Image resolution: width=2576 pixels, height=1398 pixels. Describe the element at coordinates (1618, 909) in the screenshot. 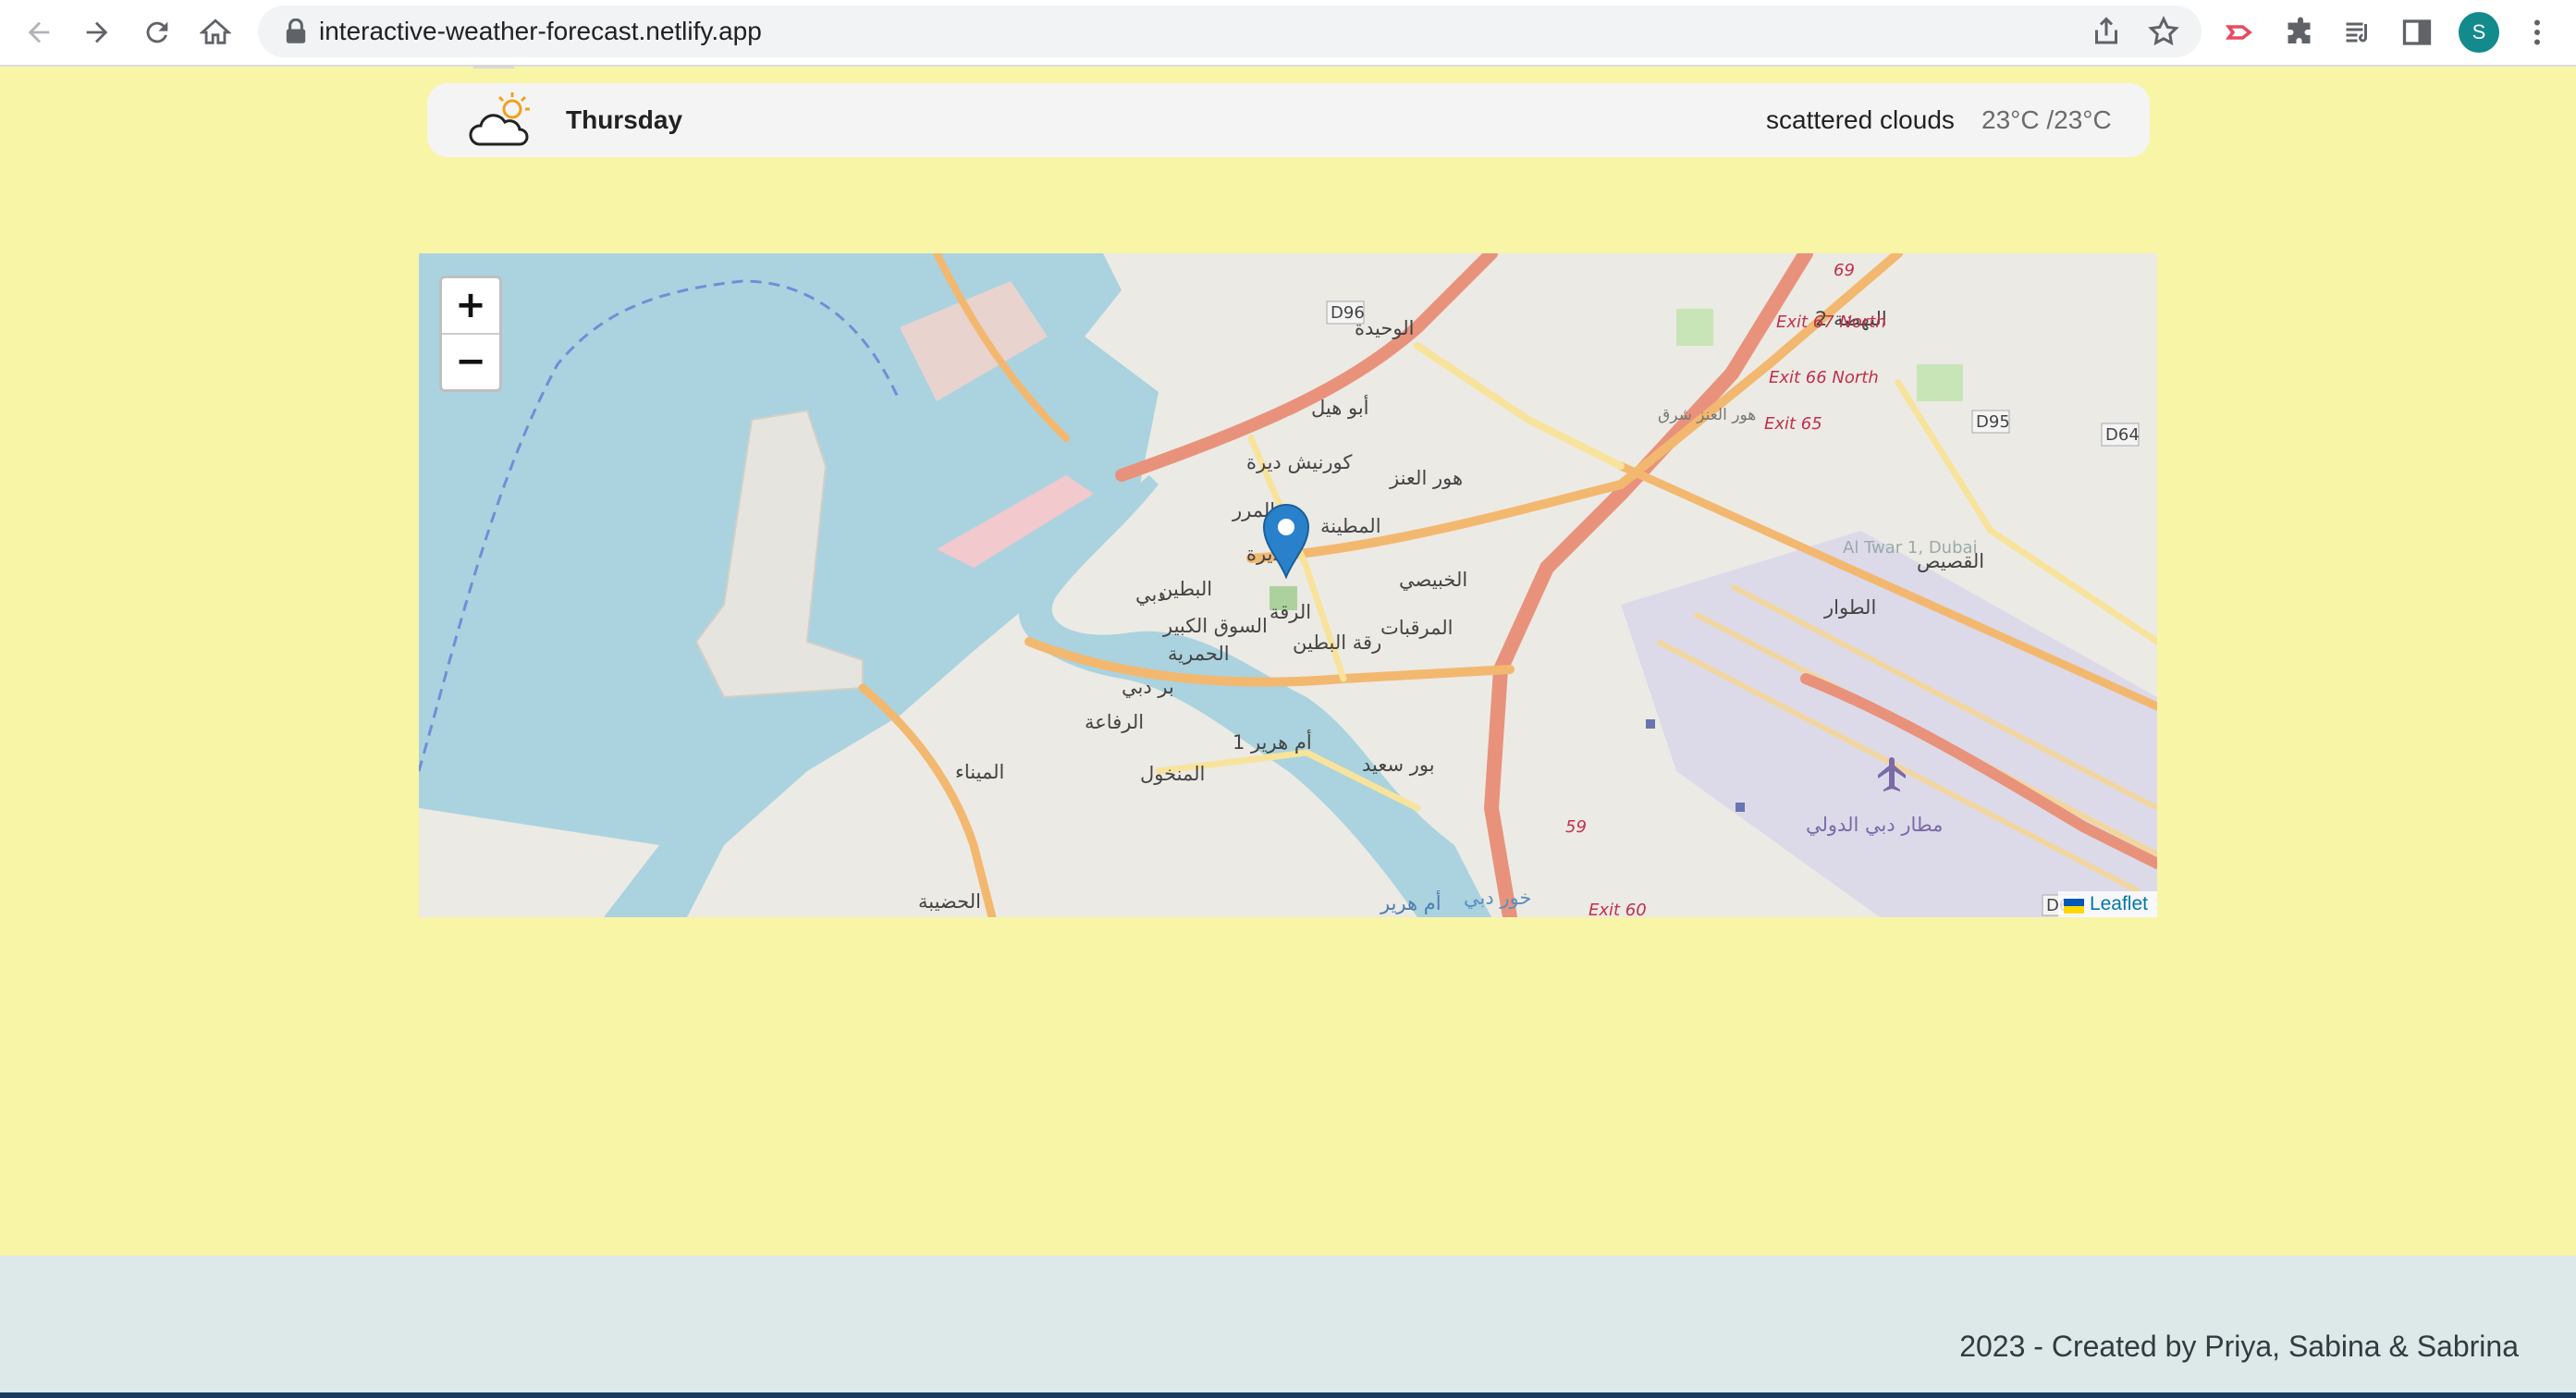

I see `exit-label-60: Exit 60` at that location.